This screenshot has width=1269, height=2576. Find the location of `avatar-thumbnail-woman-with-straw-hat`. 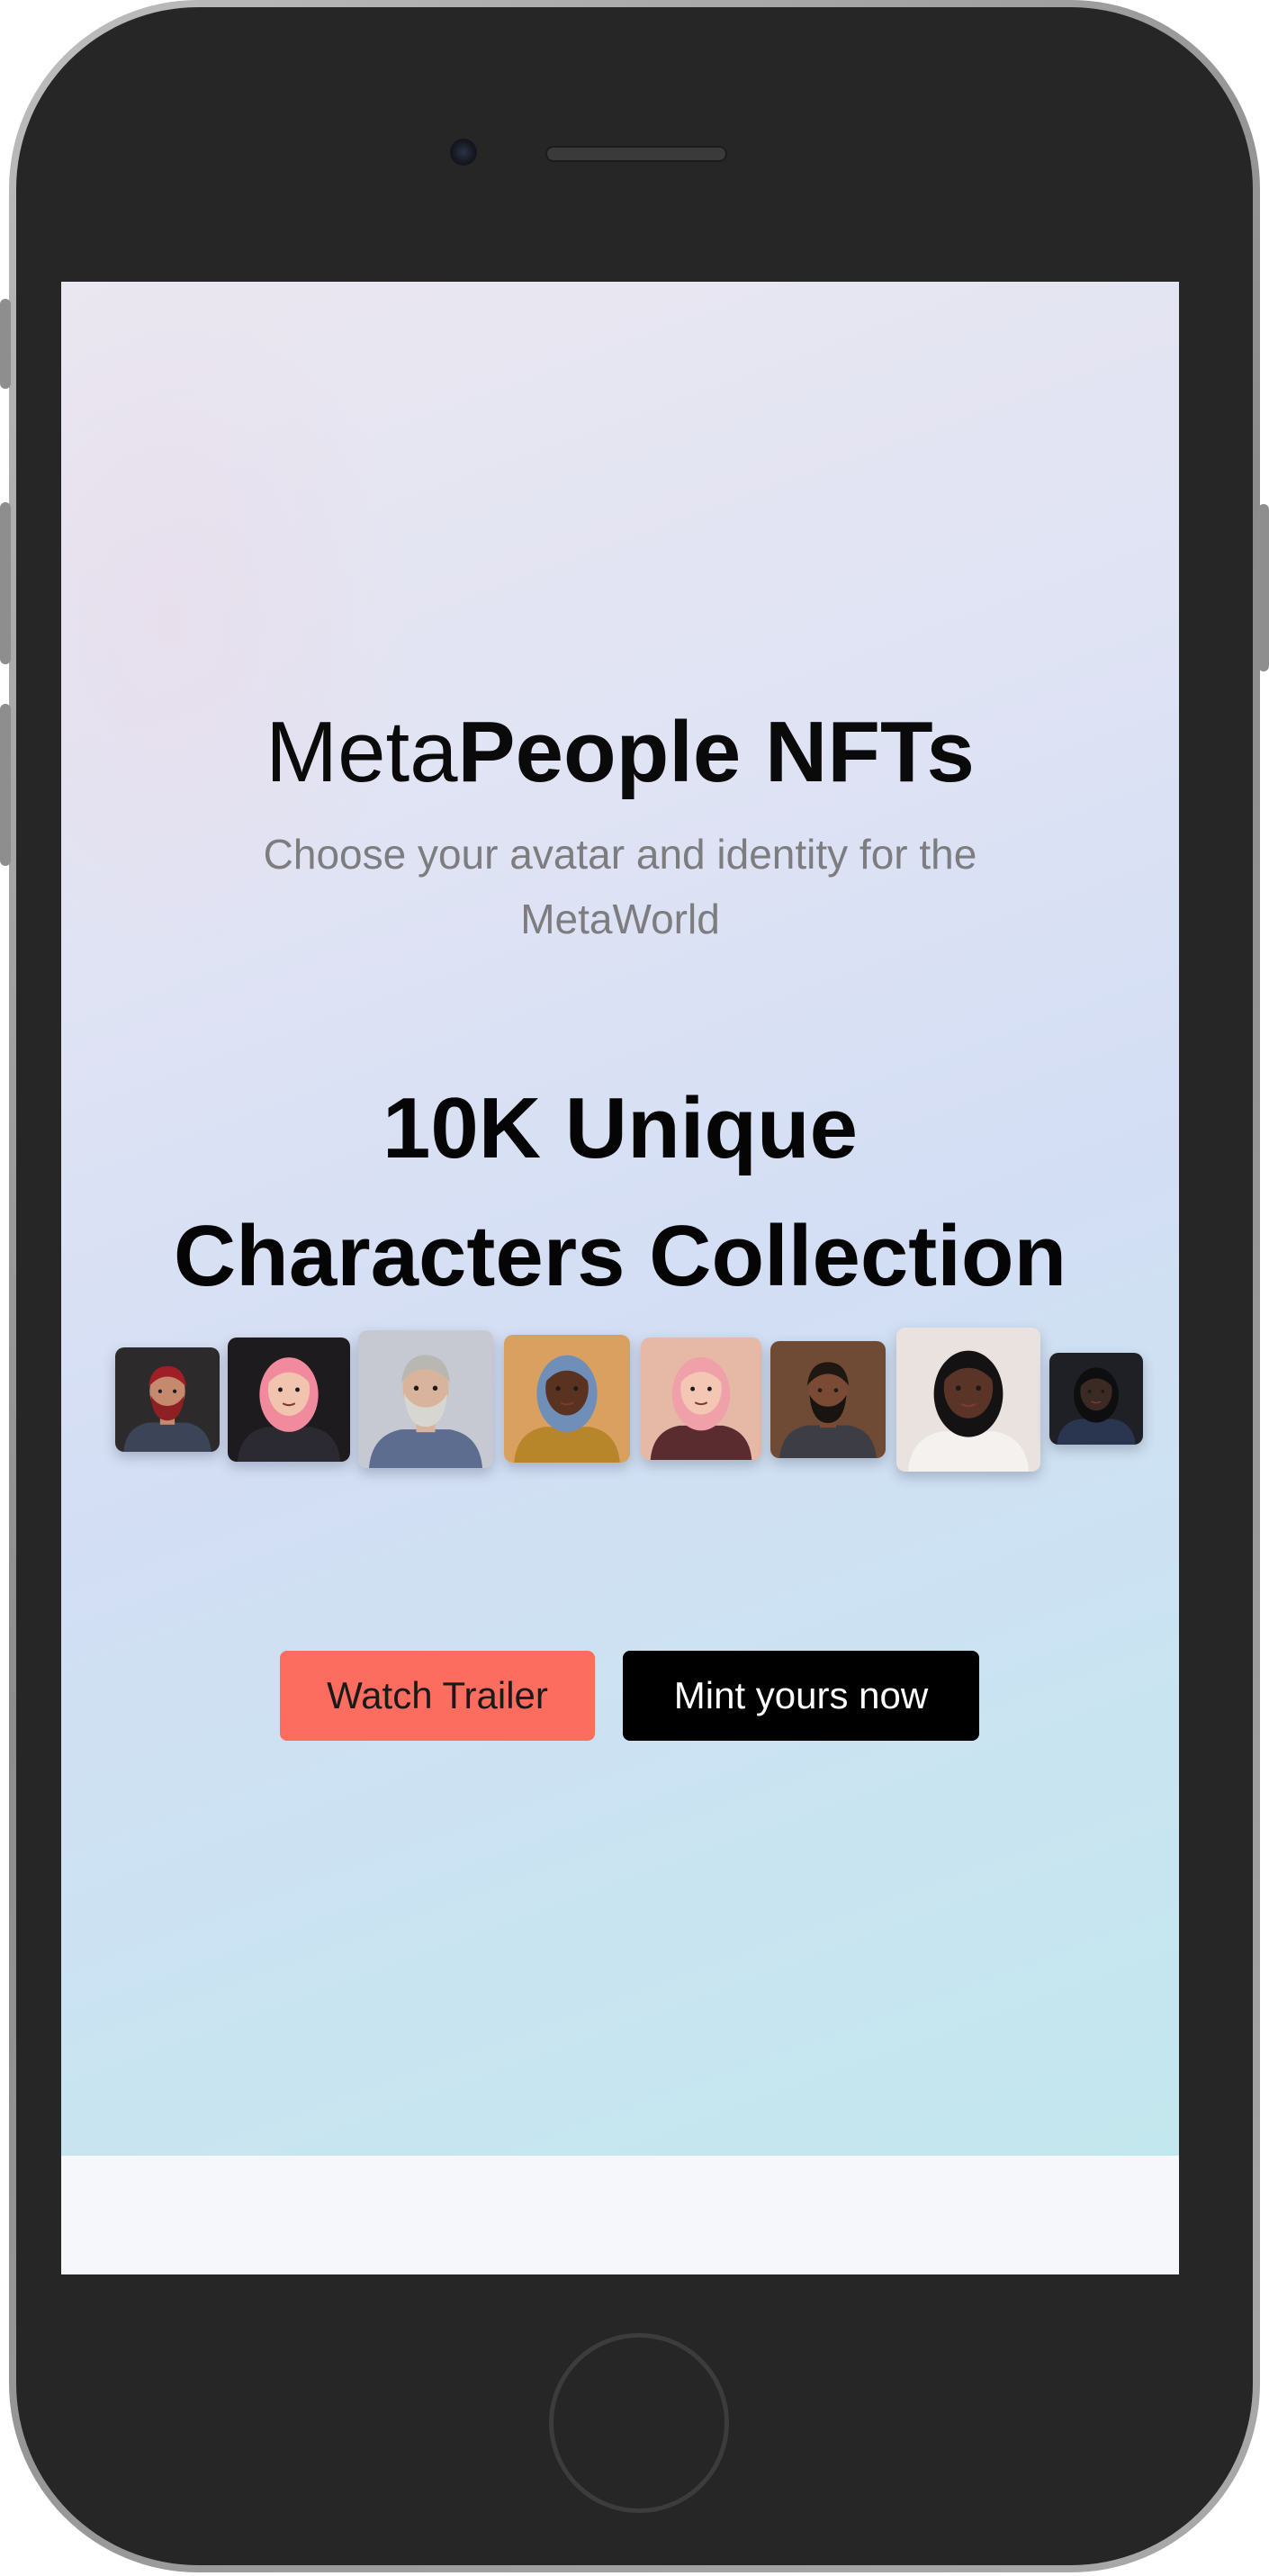

avatar-thumbnail-woman-with-straw-hat is located at coordinates (567, 1399).